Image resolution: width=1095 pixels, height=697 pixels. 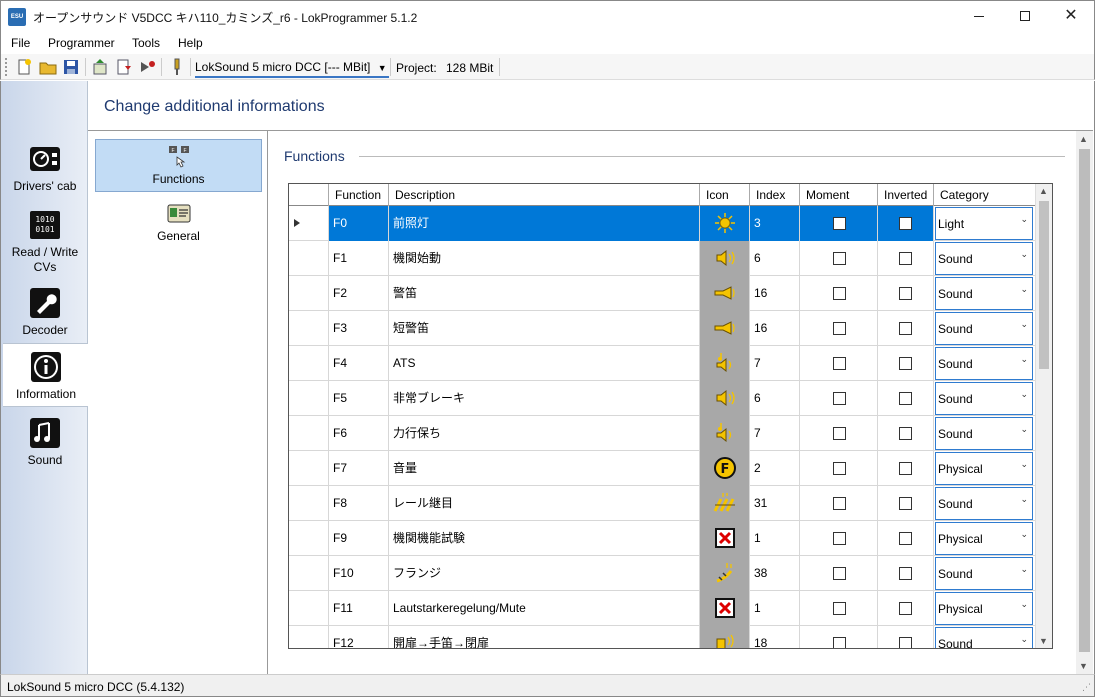 What do you see at coordinates (147, 67) in the screenshot?
I see `write-sound-icon` at bounding box center [147, 67].